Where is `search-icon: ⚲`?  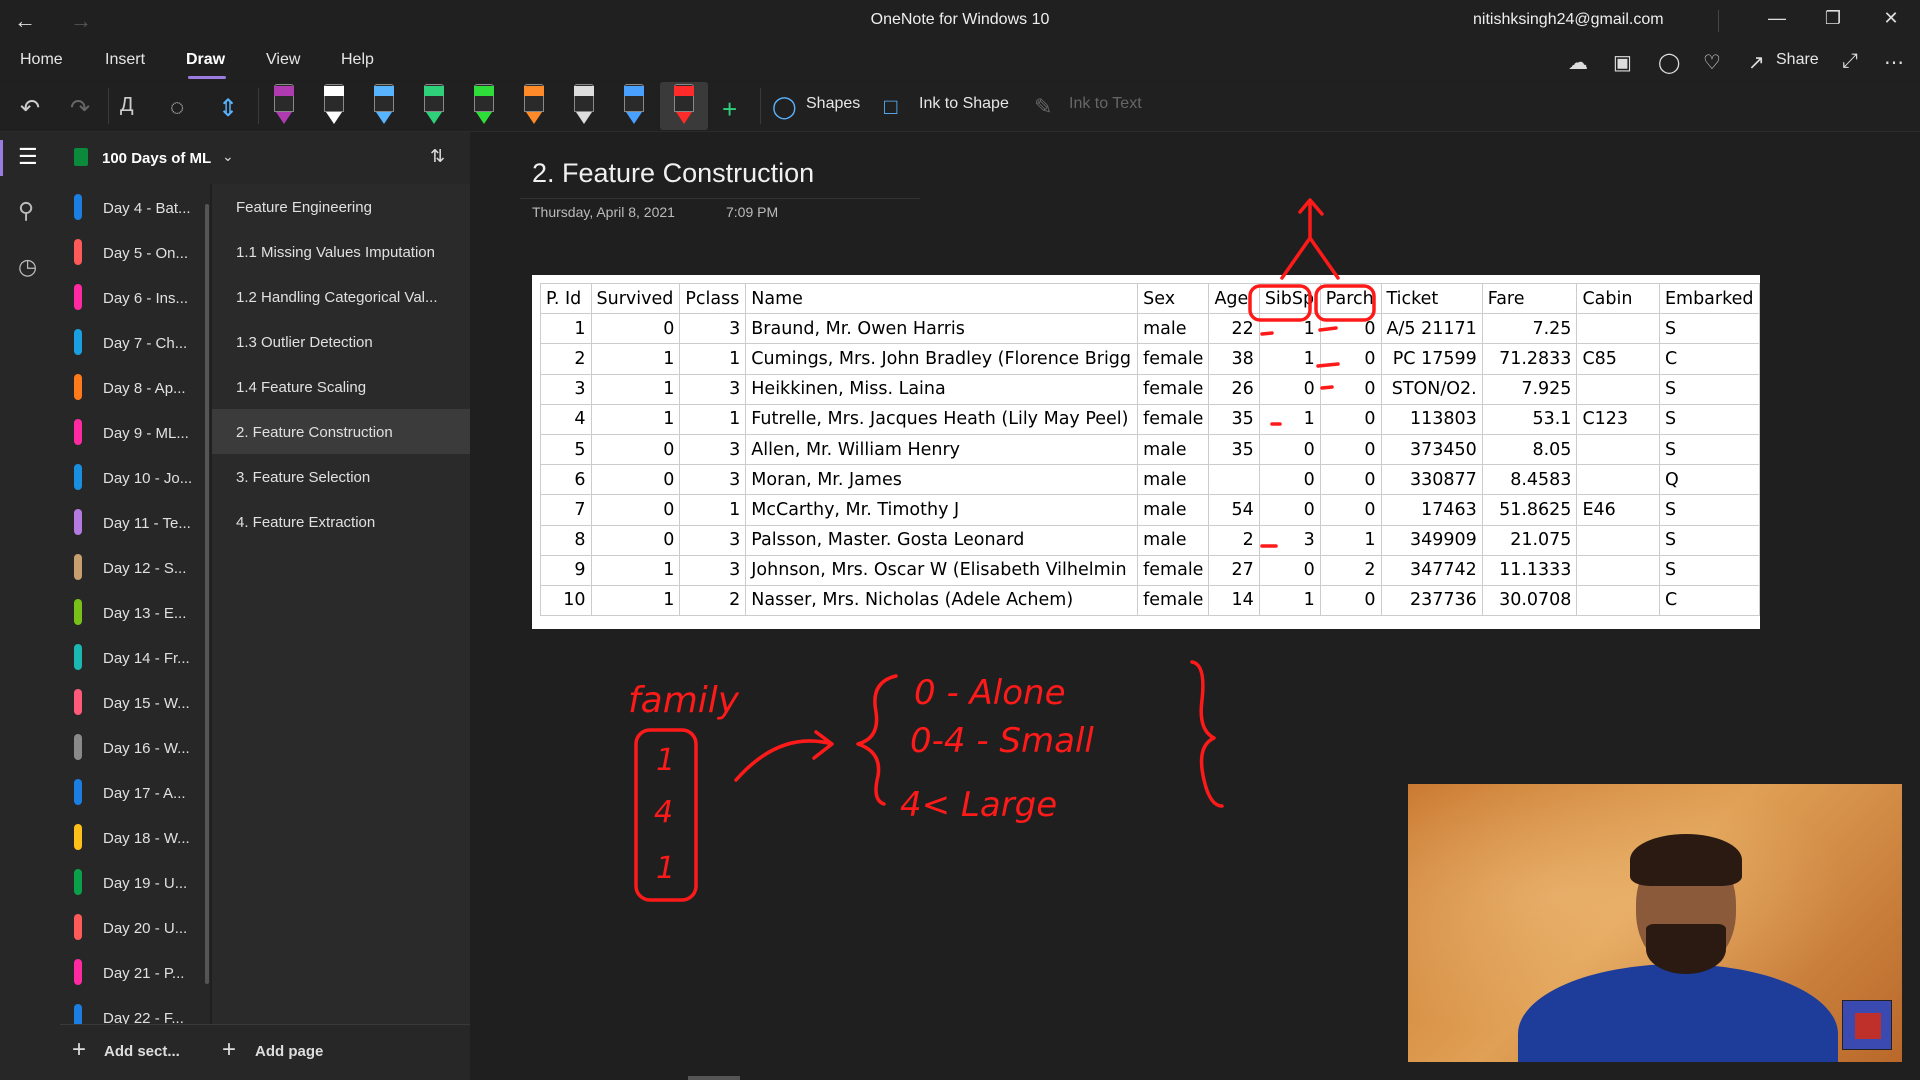
search-icon: ⚲ is located at coordinates (26, 211).